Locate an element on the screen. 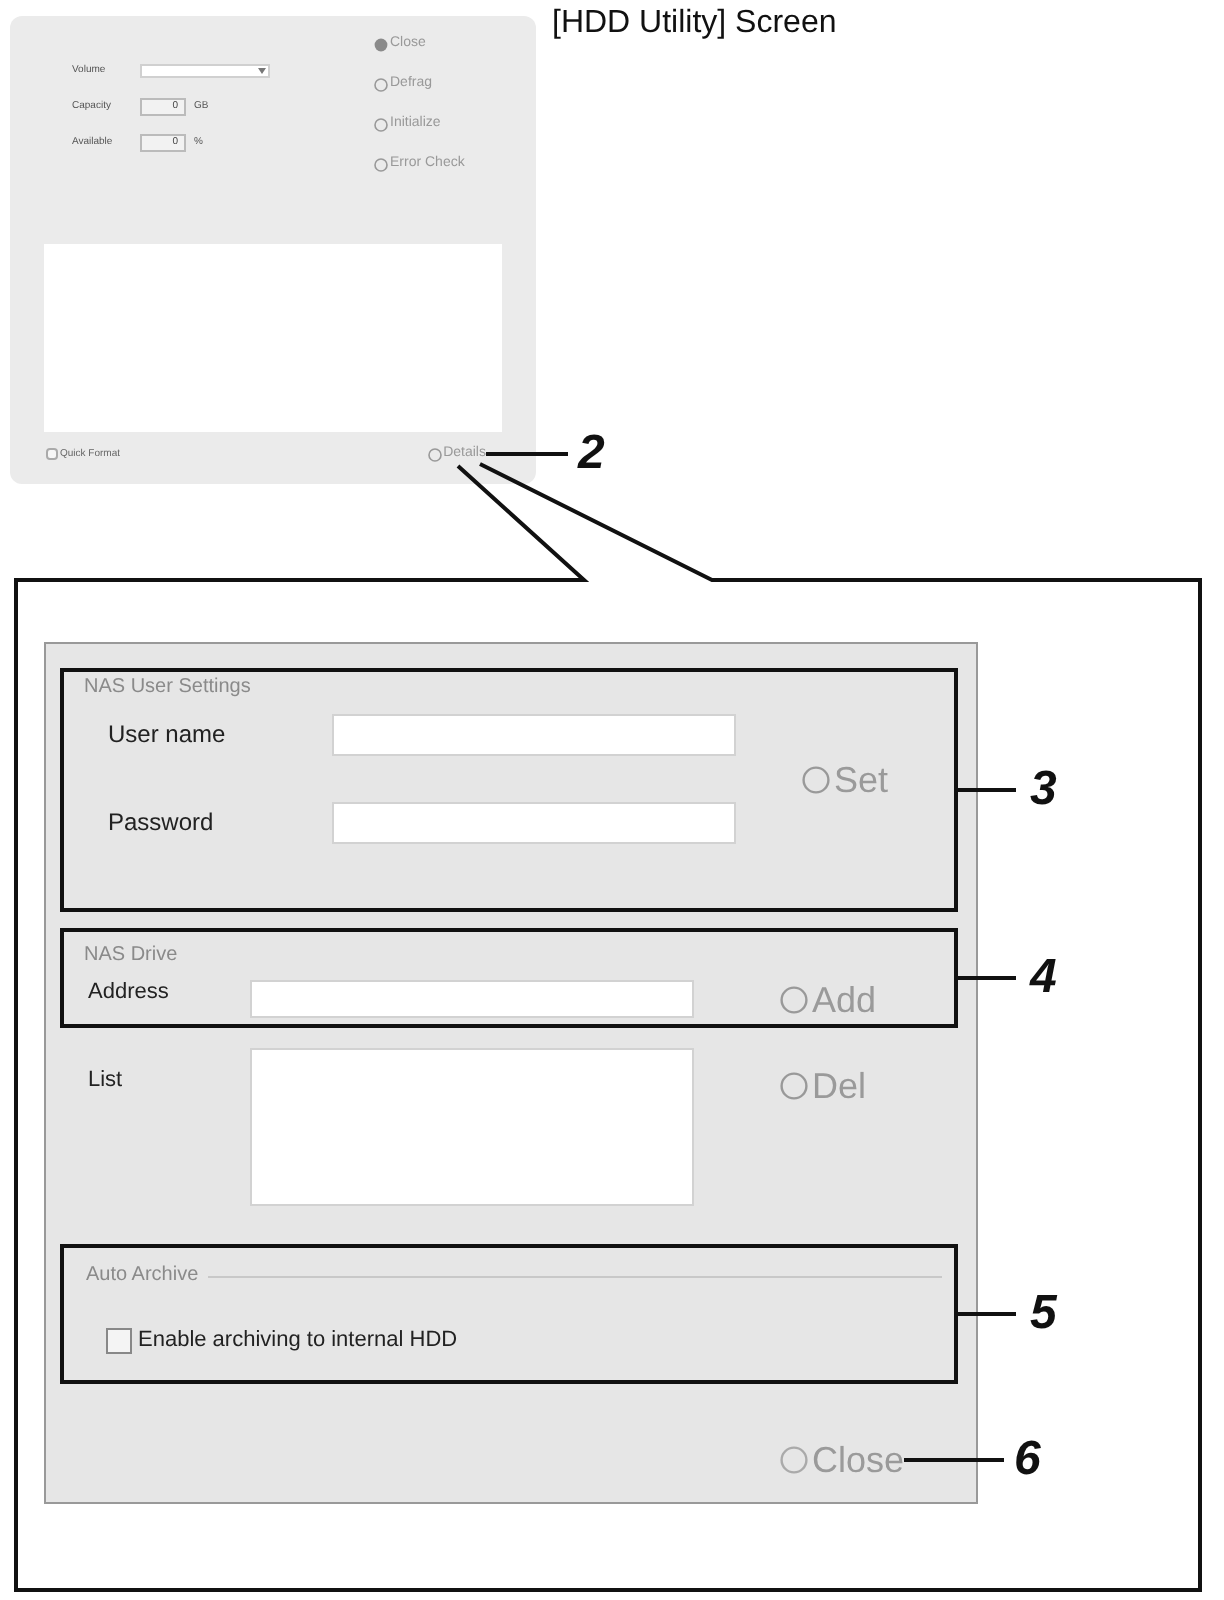 Image resolution: width=1224 pixels, height=1600 pixels. callout-number: 3 is located at coordinates (1043, 790).